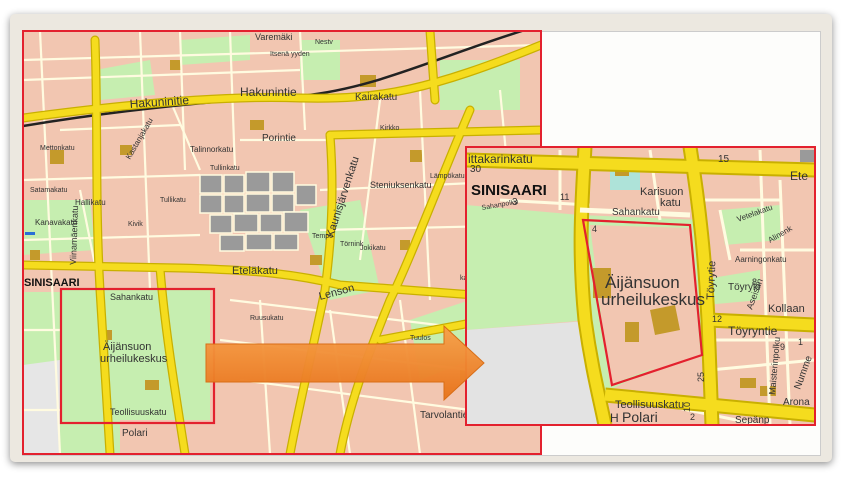 This screenshot has height=479, width=847. Describe the element at coordinates (796, 402) in the screenshot. I see `label-zoom-arona: Arona` at that location.